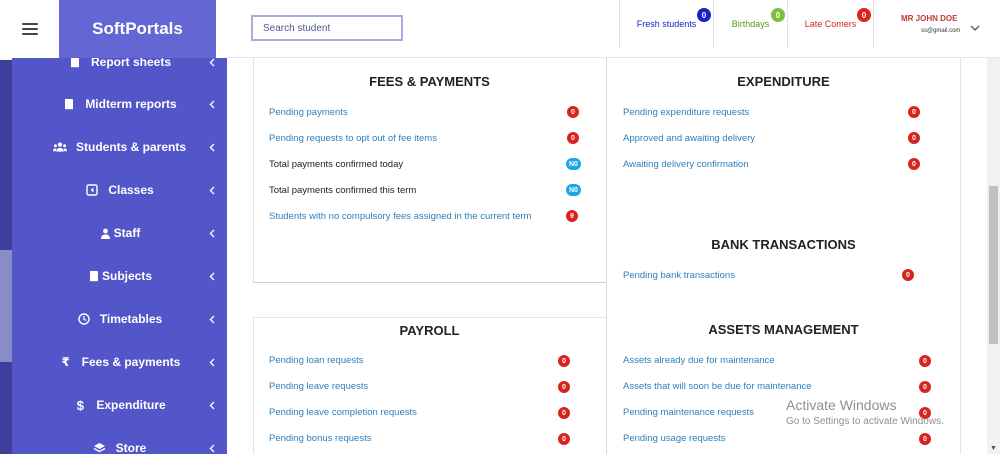 The height and width of the screenshot is (454, 1000). What do you see at coordinates (84, 319) in the screenshot?
I see `clock-icon` at bounding box center [84, 319].